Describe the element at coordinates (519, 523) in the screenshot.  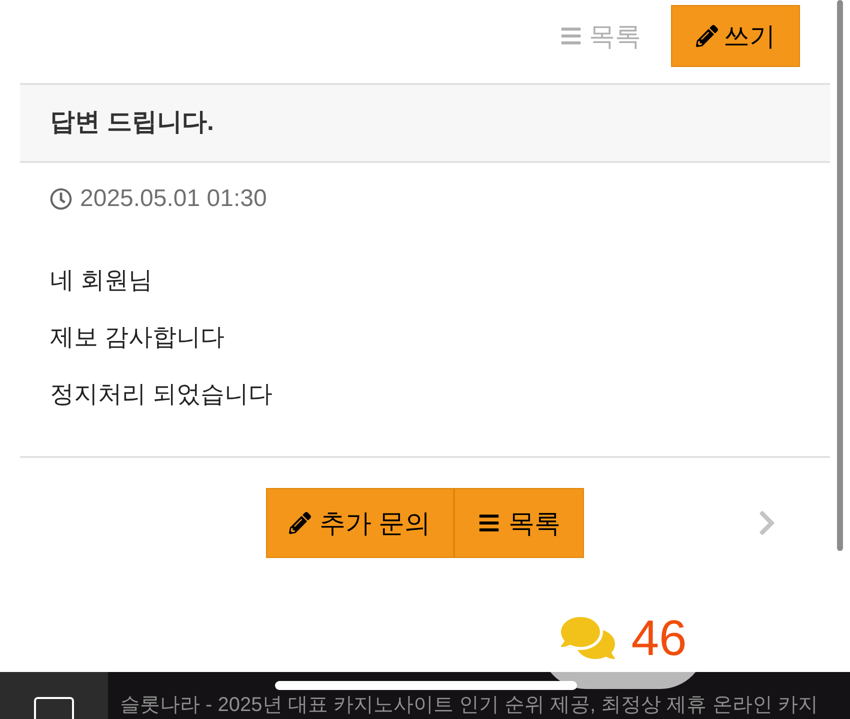
I see `list-button: 목록` at that location.